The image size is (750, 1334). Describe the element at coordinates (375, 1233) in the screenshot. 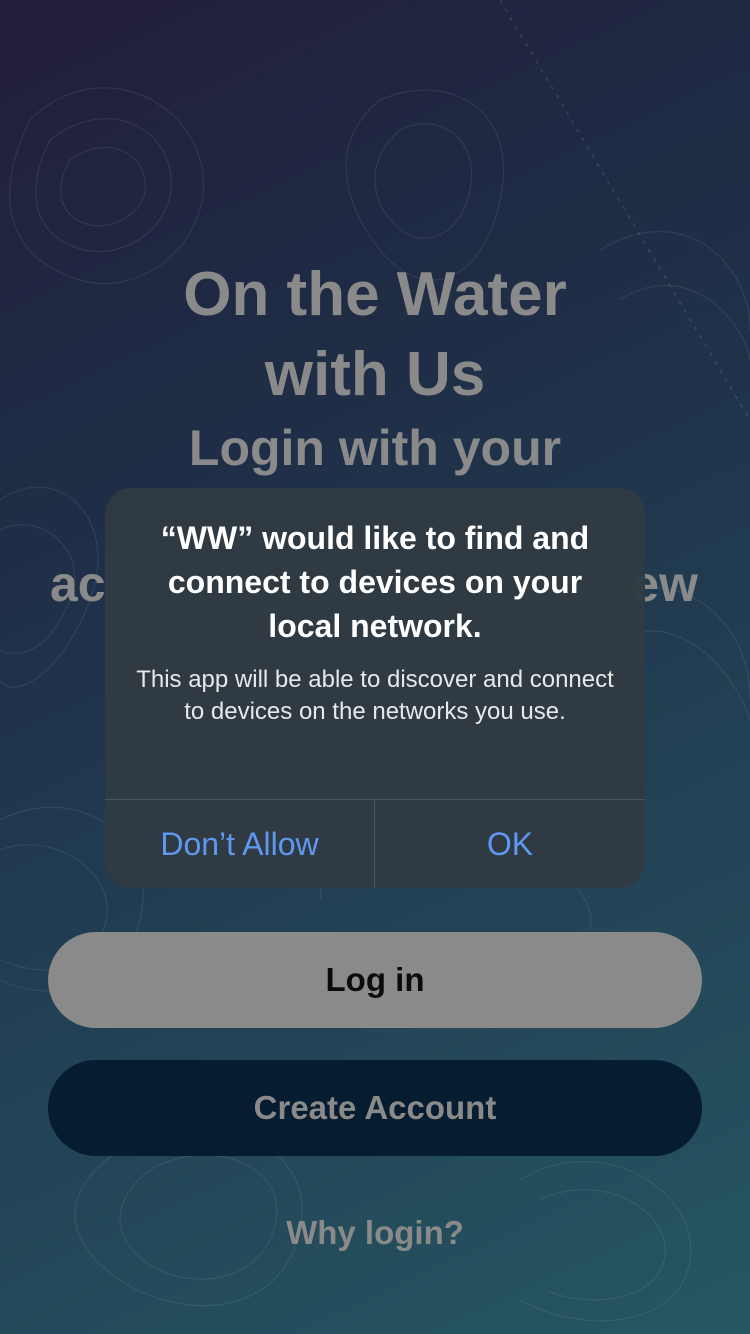

I see `why-login-link: Why login?` at that location.